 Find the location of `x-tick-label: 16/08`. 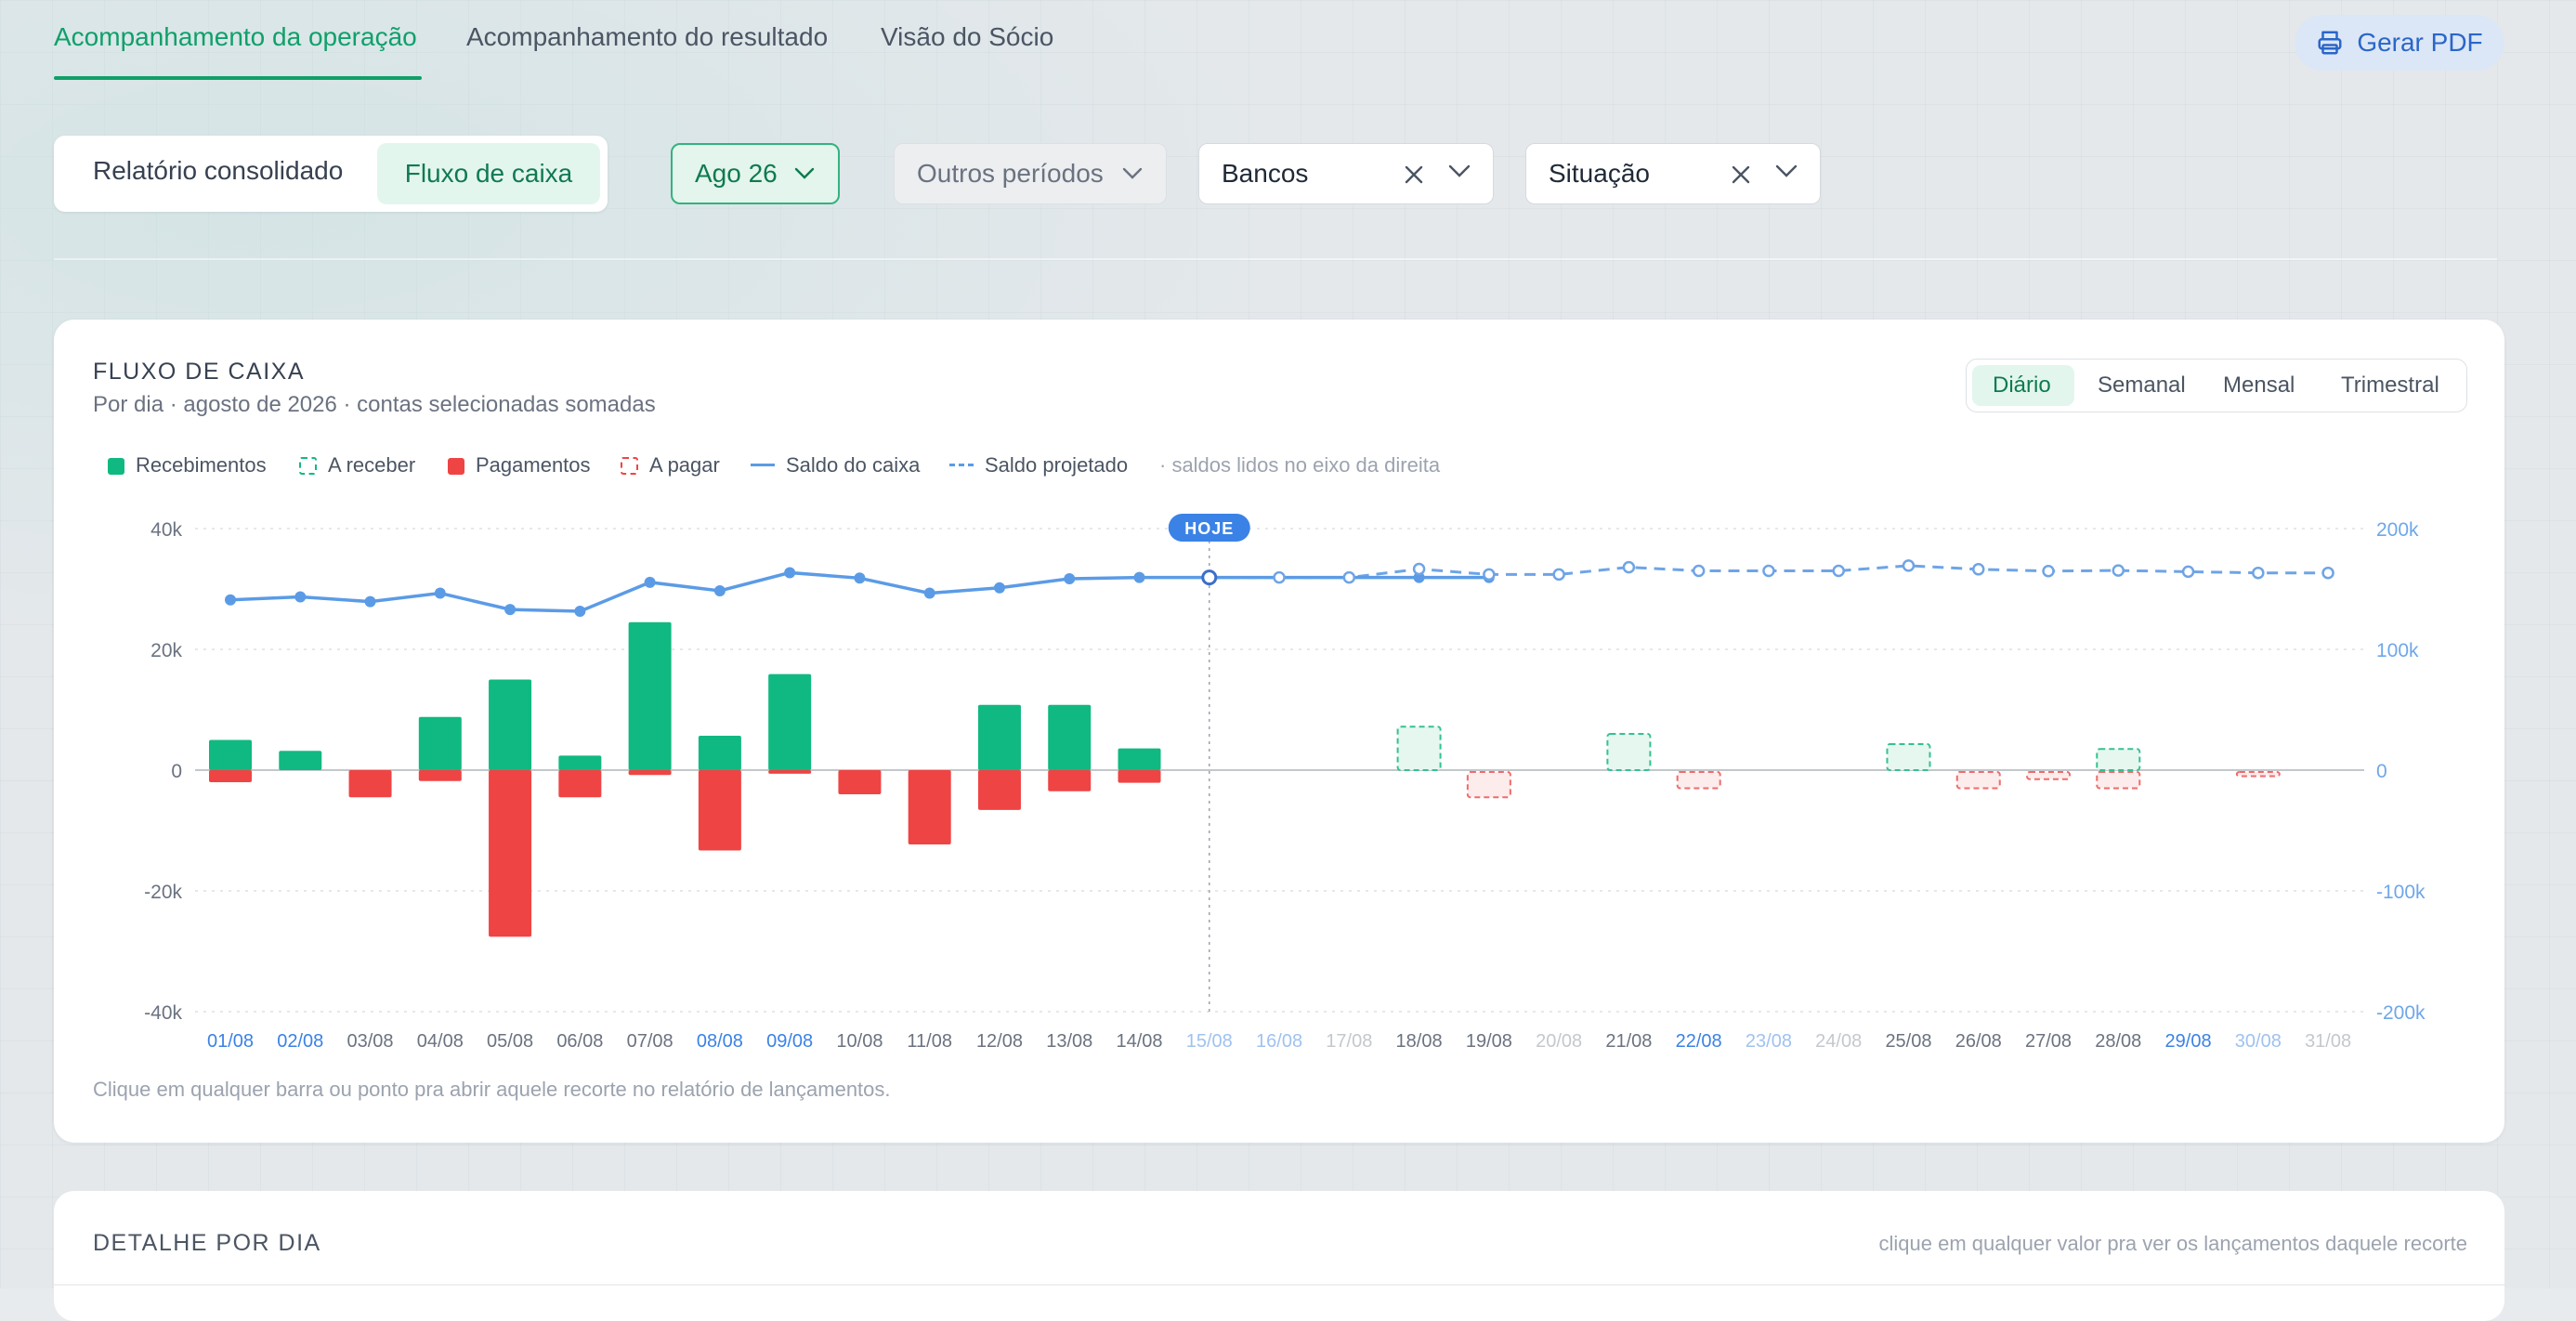

x-tick-label: 16/08 is located at coordinates (1279, 1041).